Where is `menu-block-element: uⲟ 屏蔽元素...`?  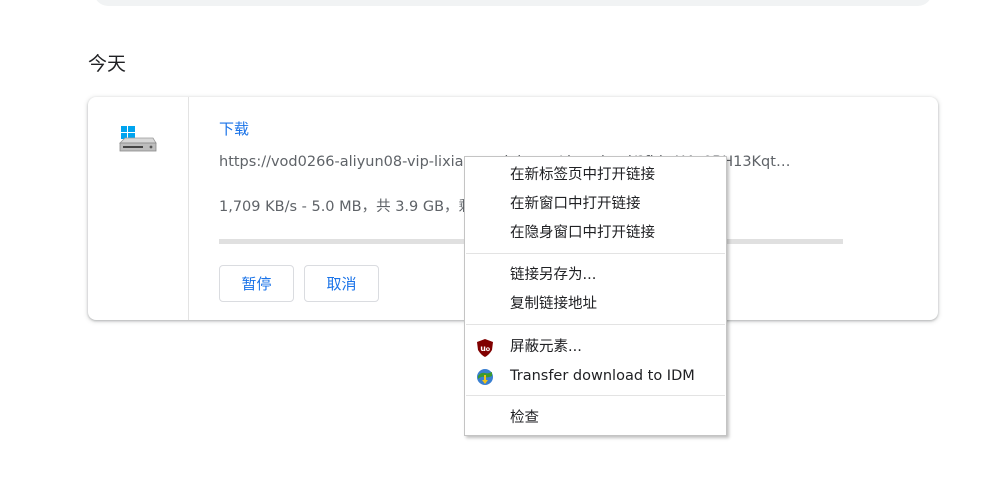
menu-block-element: uⲟ 屏蔽元素... is located at coordinates (595, 347).